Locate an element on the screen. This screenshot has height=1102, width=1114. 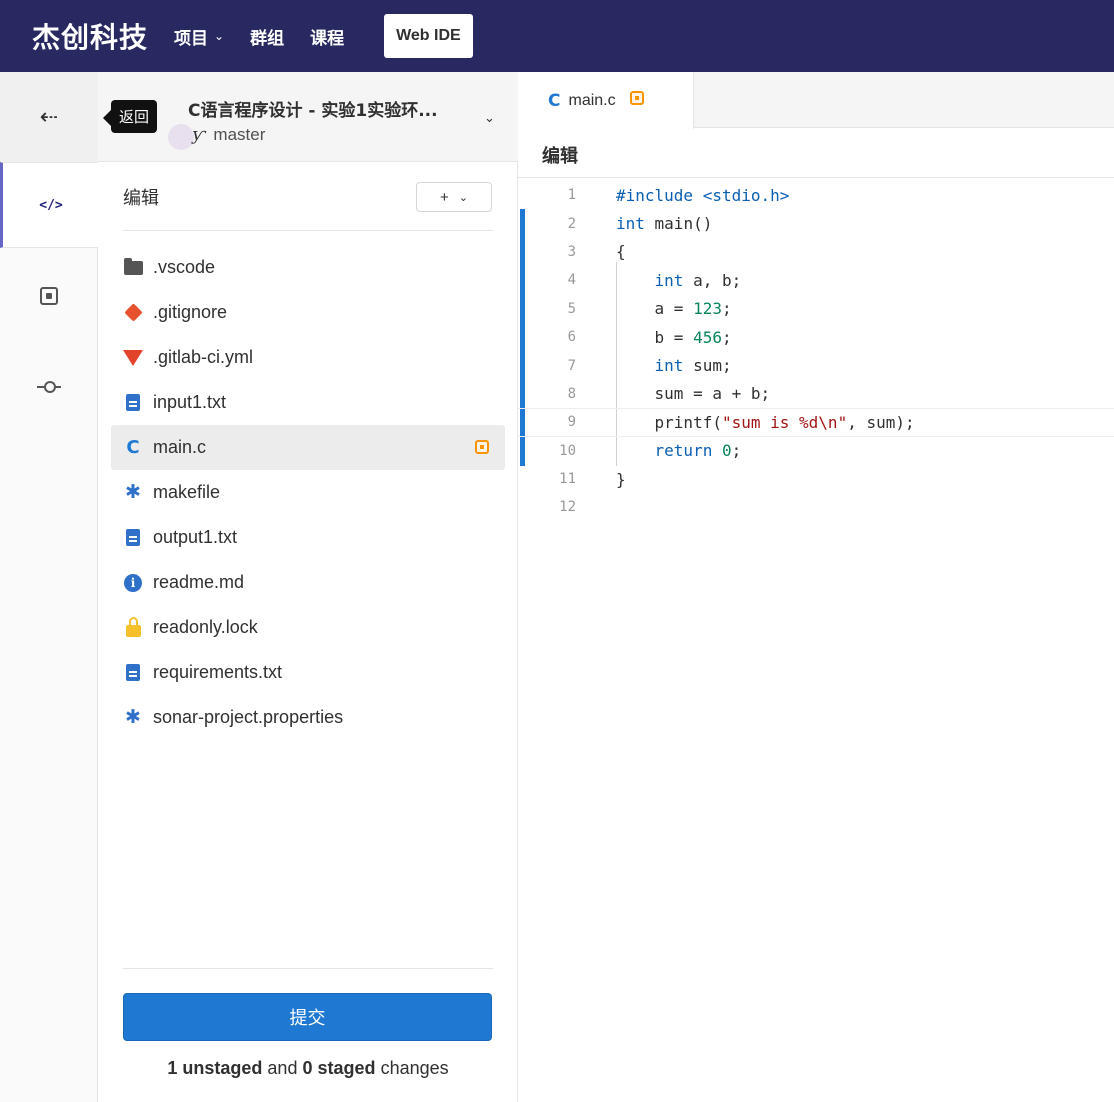
code-text: int sum; is located at coordinates (693, 366).